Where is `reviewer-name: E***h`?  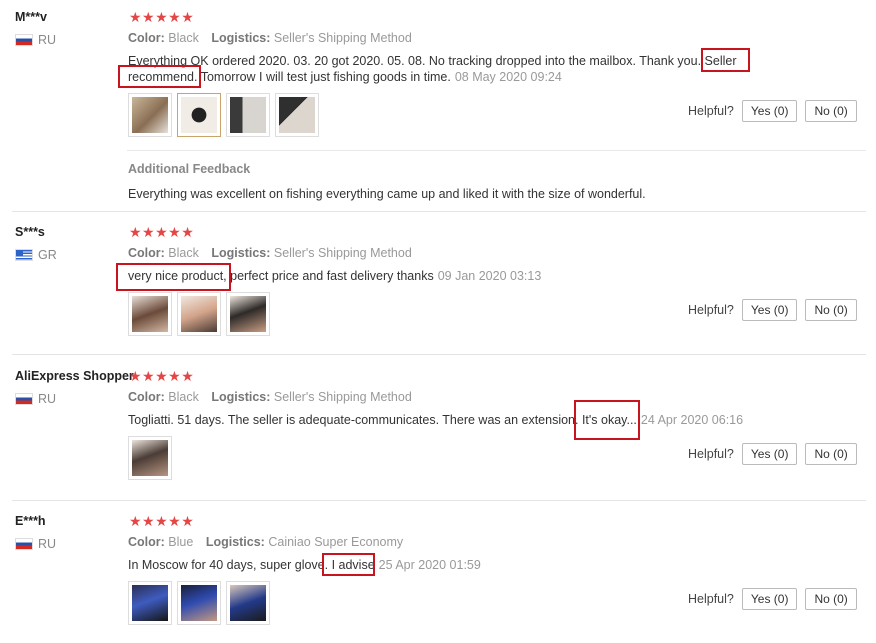 reviewer-name: E***h is located at coordinates (30, 521).